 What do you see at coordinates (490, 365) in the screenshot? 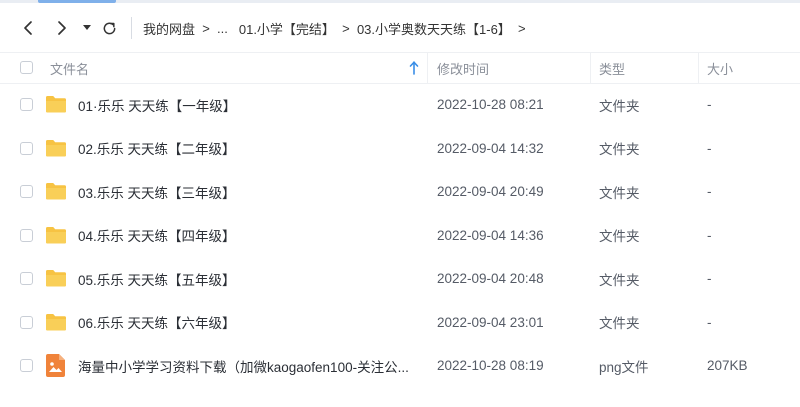
I see `file-modified: 2022-10-28 08:19` at bounding box center [490, 365].